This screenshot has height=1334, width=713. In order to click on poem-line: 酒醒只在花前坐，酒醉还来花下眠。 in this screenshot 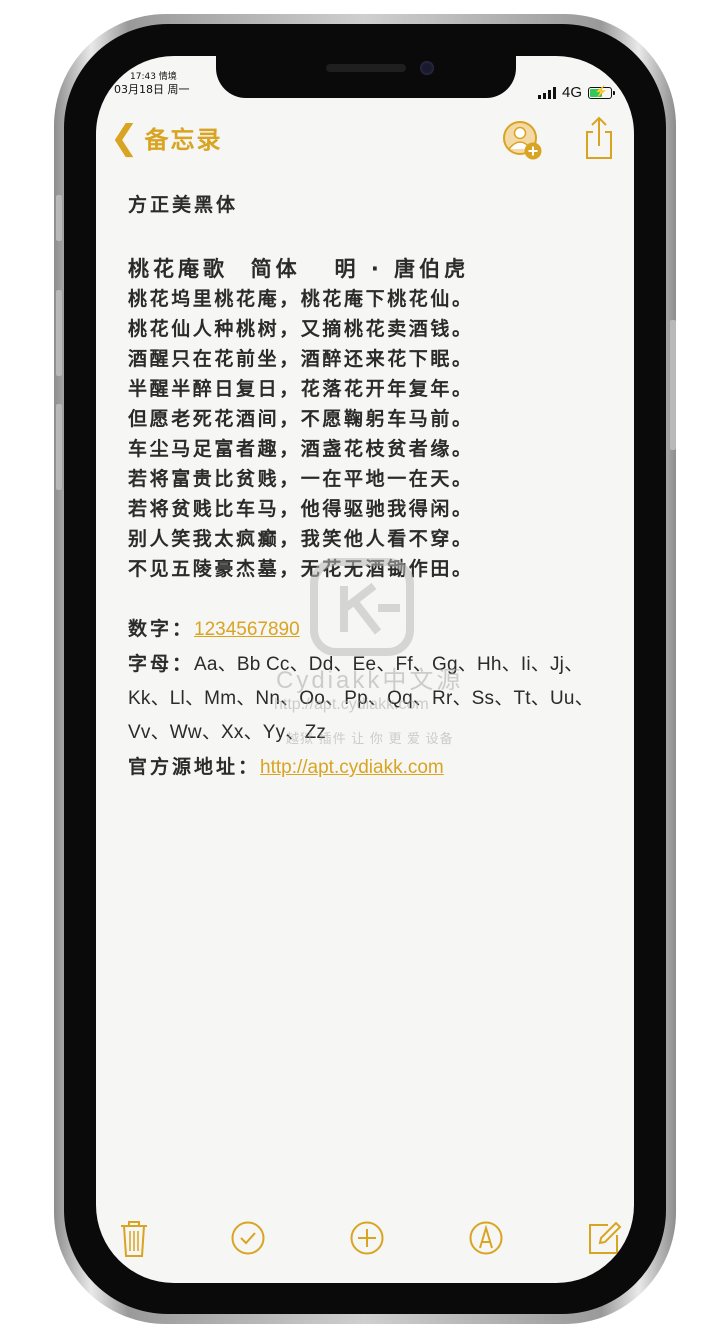, I will do `click(301, 359)`.